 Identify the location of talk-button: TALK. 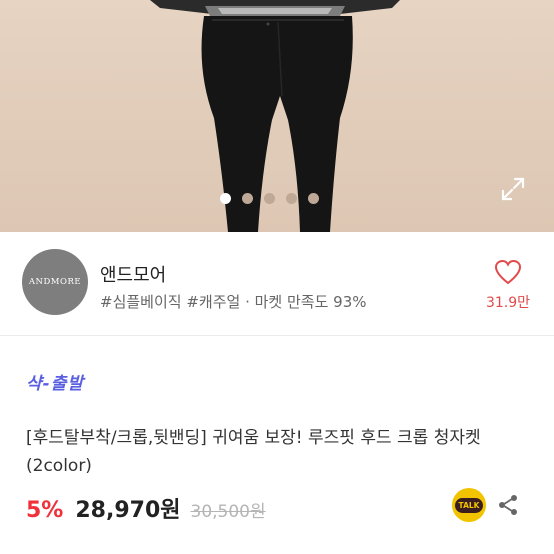
(469, 505).